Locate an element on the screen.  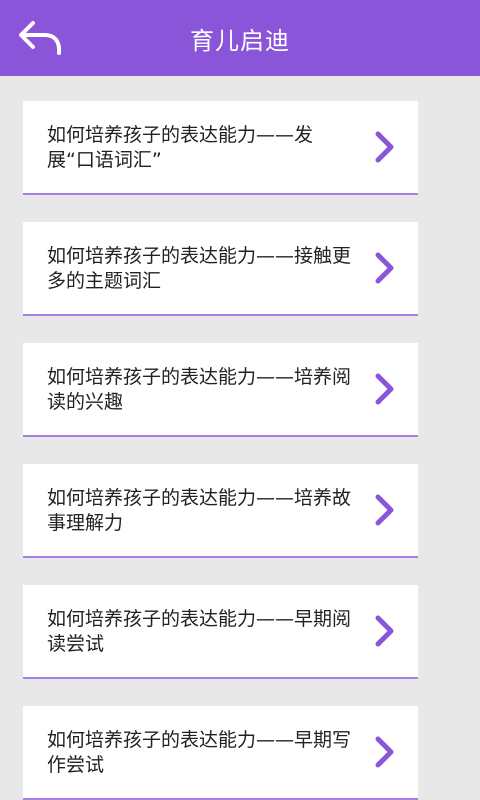
list-item: 如何培养孩子的表达能力——早期写作尝试 is located at coordinates (220, 753).